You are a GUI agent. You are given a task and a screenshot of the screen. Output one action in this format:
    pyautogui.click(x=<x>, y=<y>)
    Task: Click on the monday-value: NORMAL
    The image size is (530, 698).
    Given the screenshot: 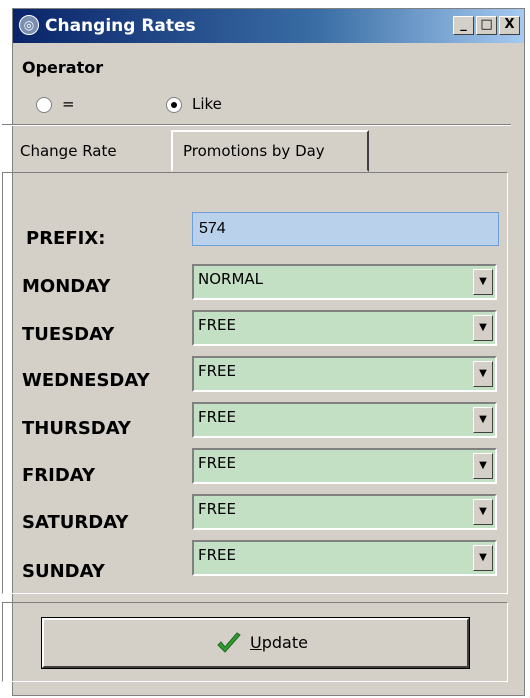 What is the action you would take?
    pyautogui.click(x=231, y=279)
    